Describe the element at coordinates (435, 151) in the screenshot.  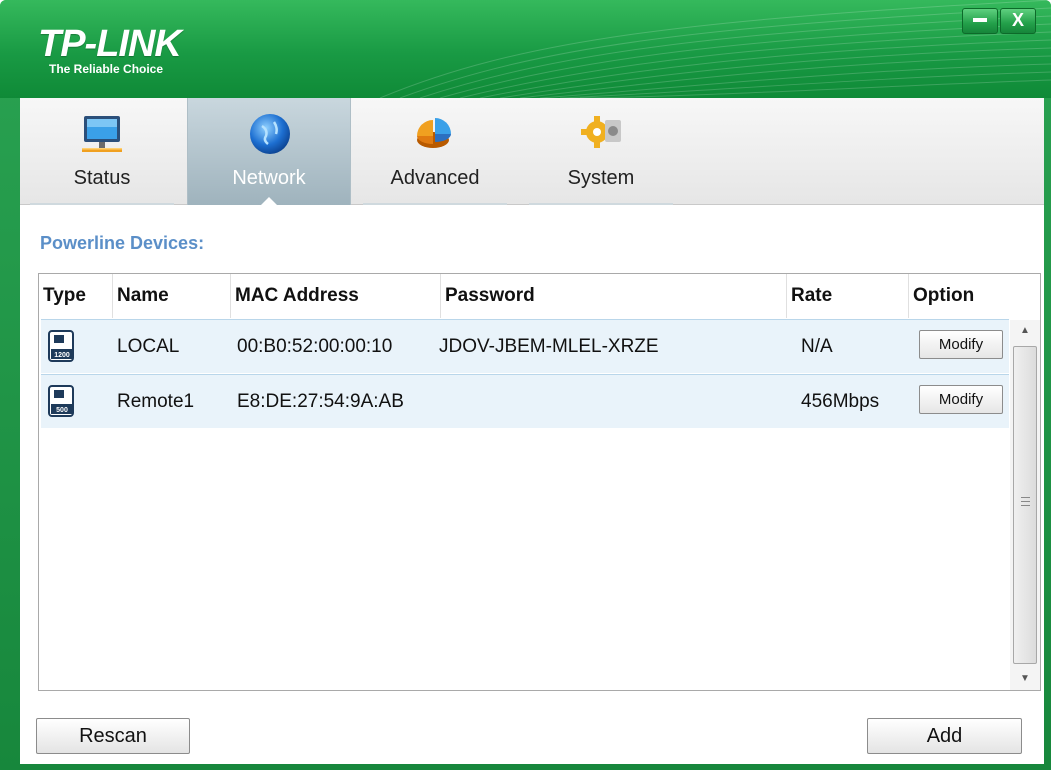
I see `tab-advanced: Advanced` at that location.